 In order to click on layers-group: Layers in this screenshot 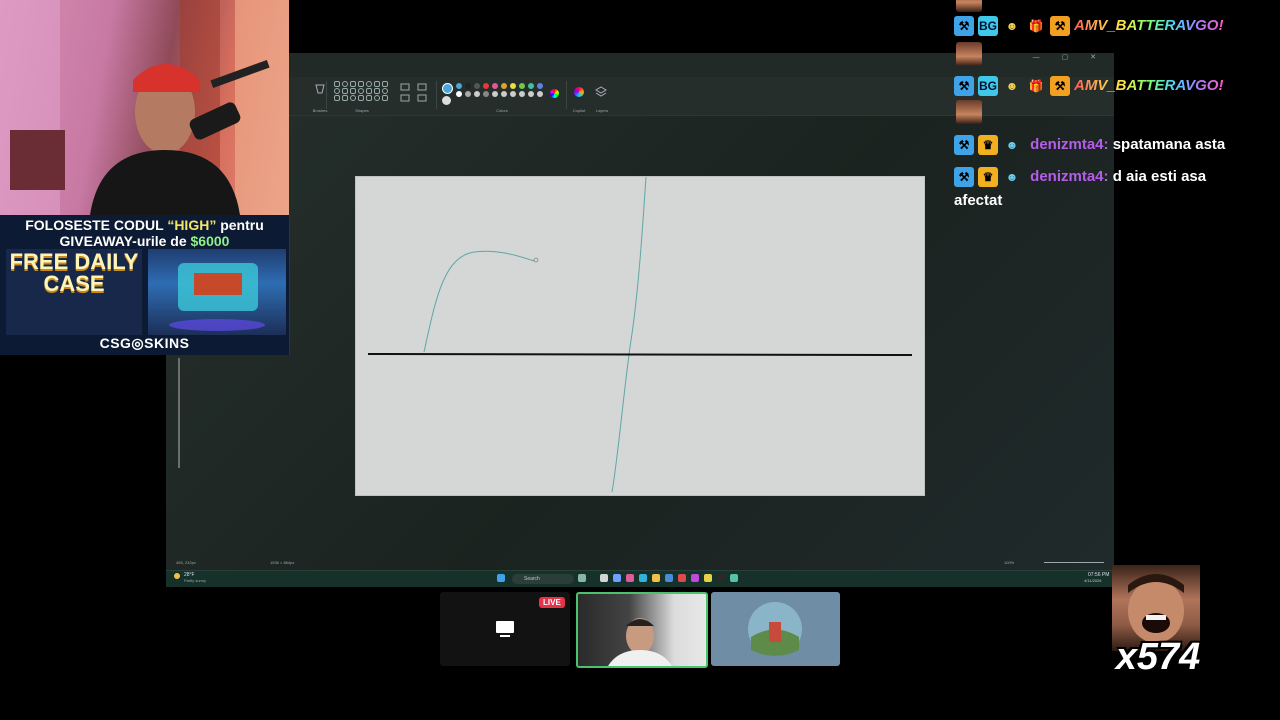, I will do `click(602, 97)`.